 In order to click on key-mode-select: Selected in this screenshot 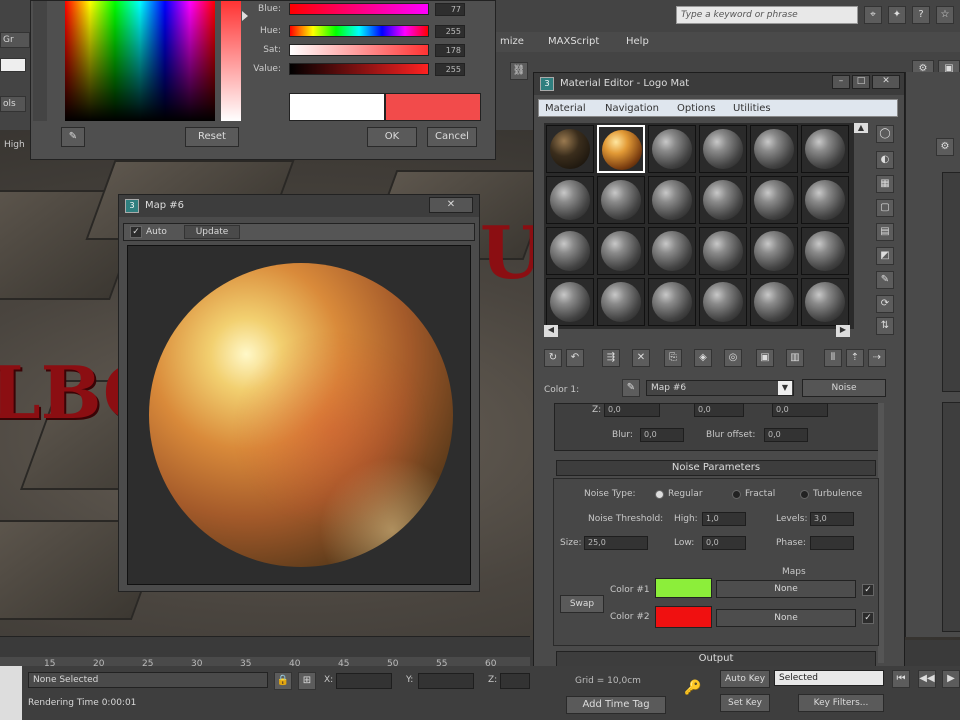, I will do `click(829, 678)`.